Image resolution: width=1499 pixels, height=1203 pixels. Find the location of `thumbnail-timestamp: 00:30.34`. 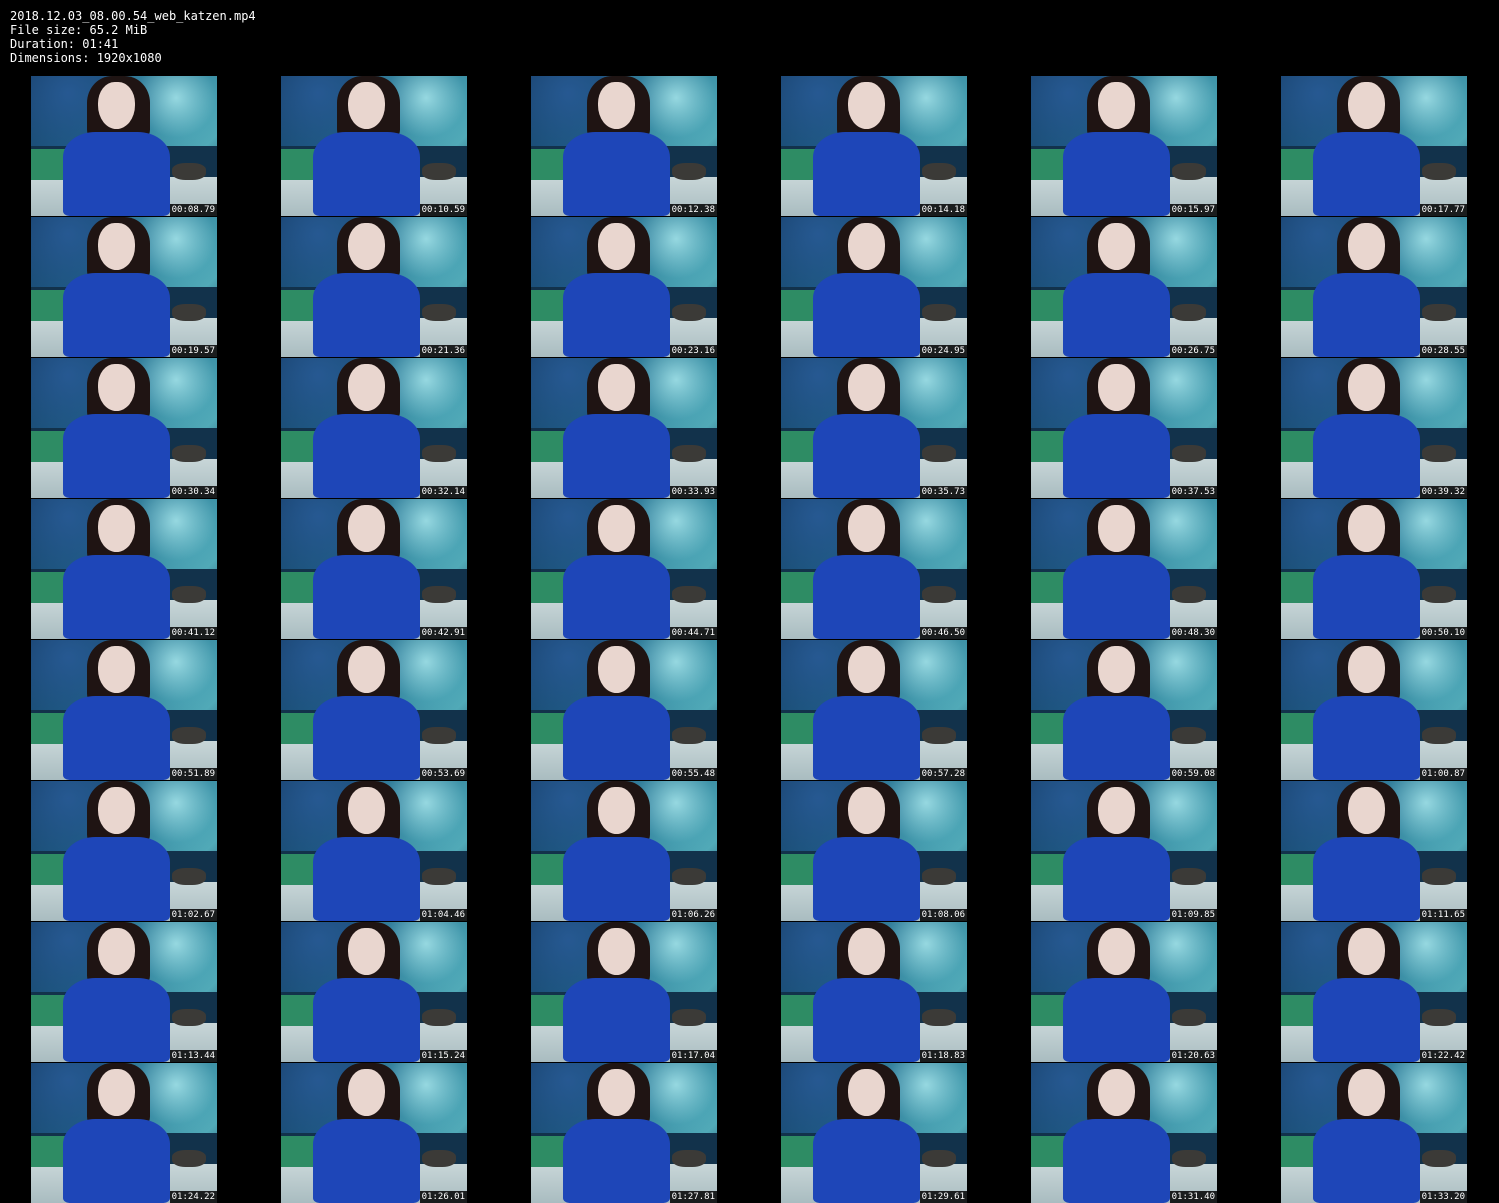

thumbnail-timestamp: 00:30.34 is located at coordinates (193, 492).